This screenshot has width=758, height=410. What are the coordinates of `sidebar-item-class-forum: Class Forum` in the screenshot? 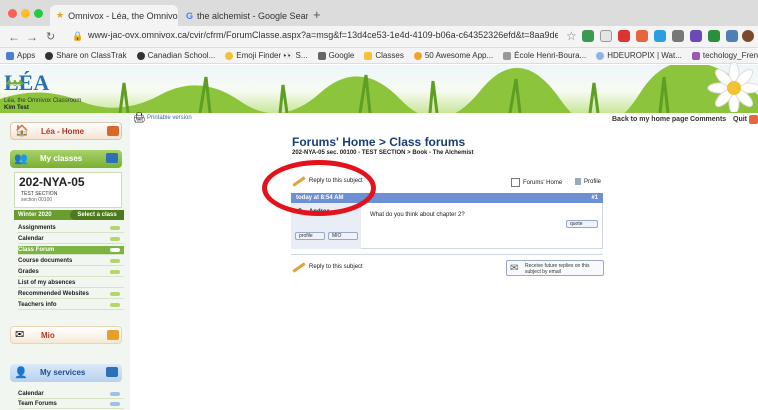 It's located at (71, 250).